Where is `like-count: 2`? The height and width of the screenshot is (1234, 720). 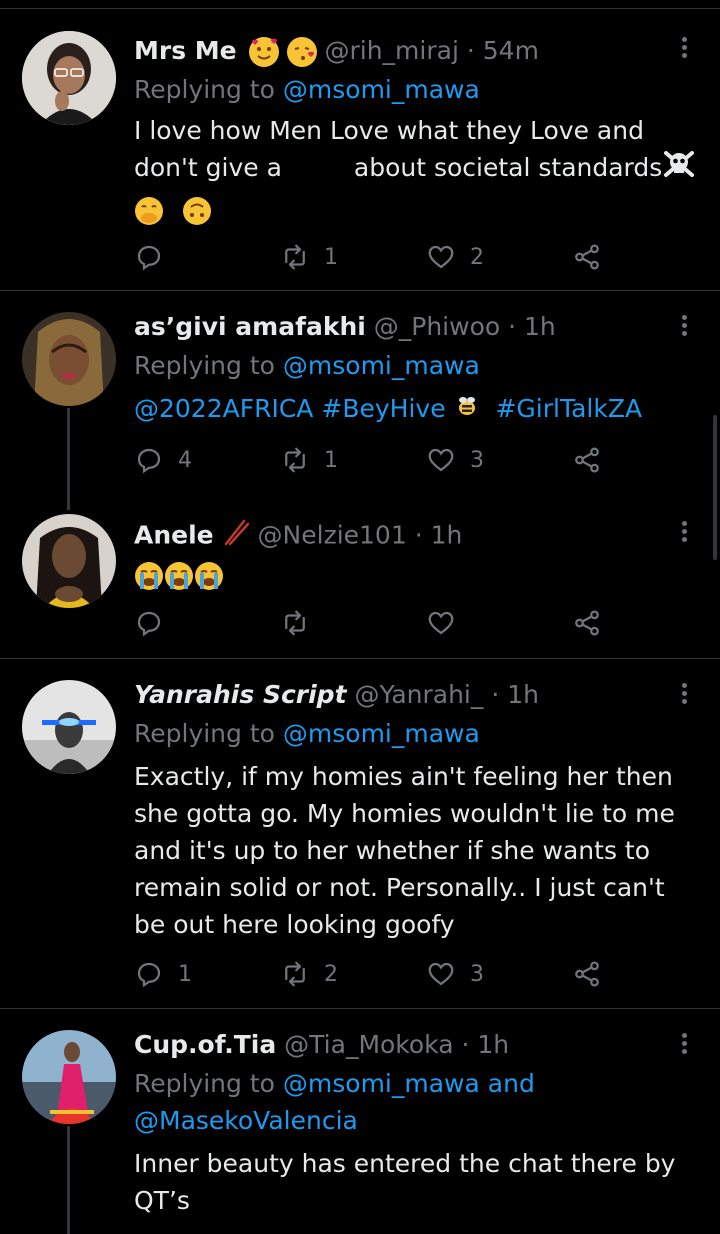 like-count: 2 is located at coordinates (477, 257).